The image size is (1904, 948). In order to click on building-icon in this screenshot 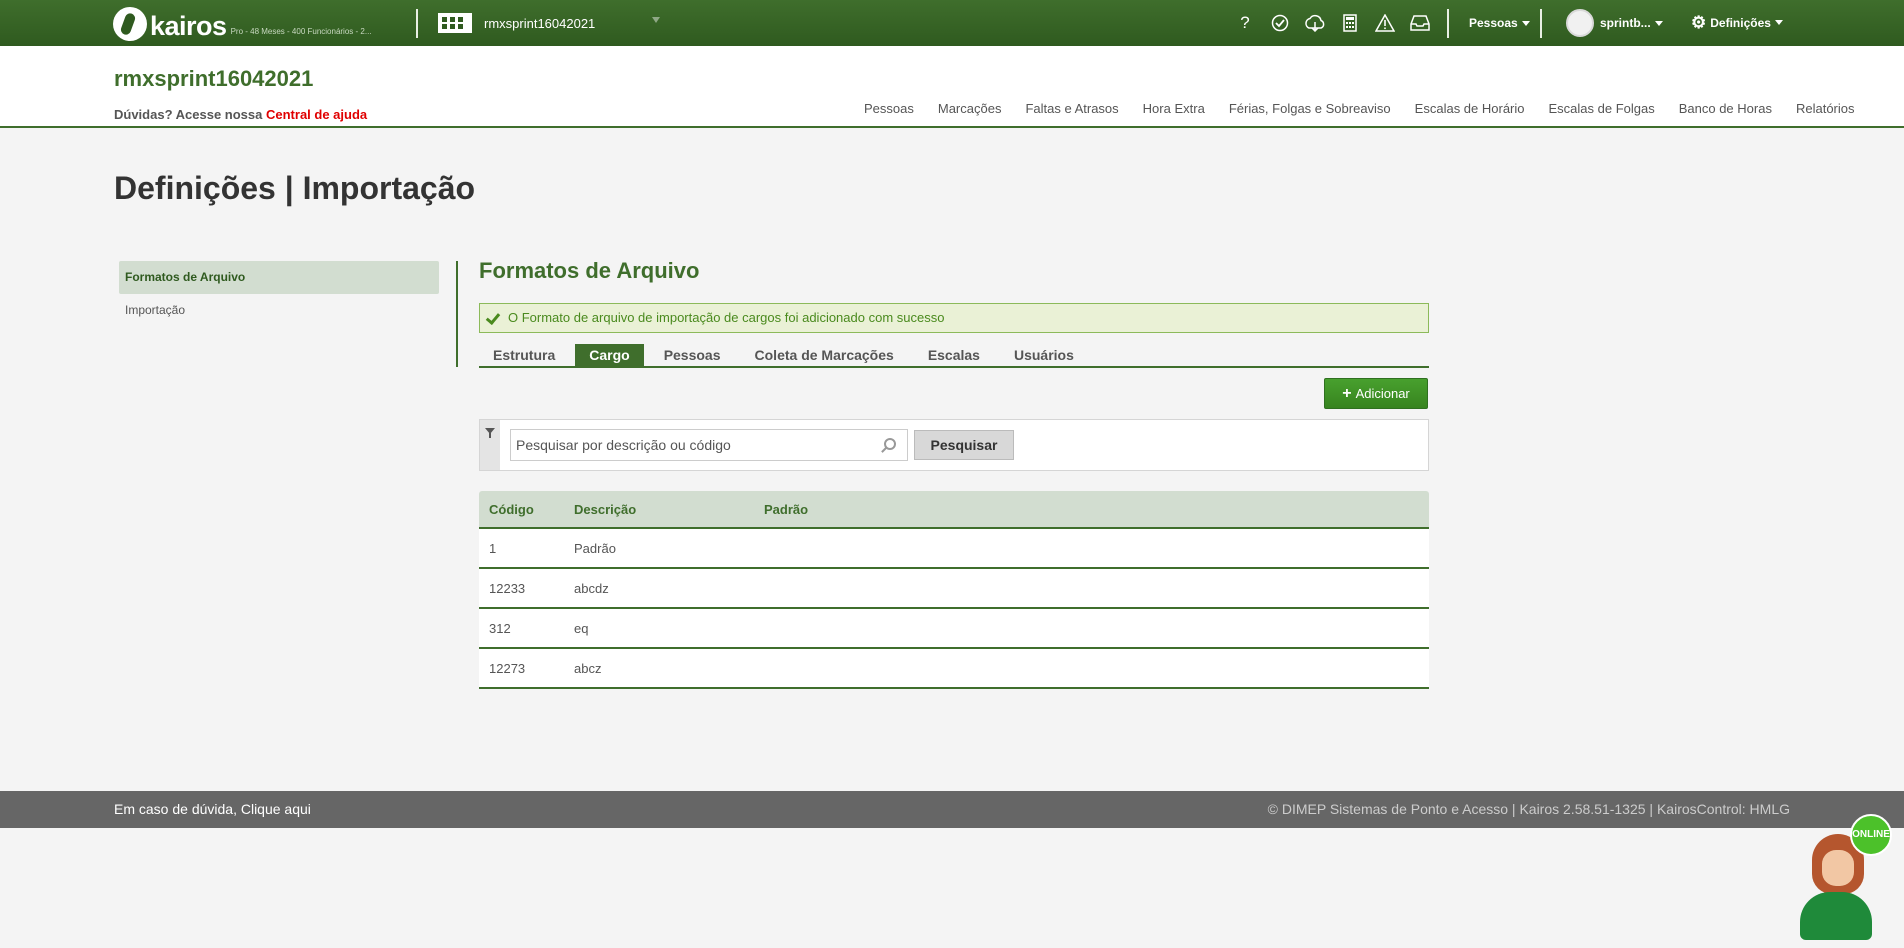, I will do `click(455, 23)`.